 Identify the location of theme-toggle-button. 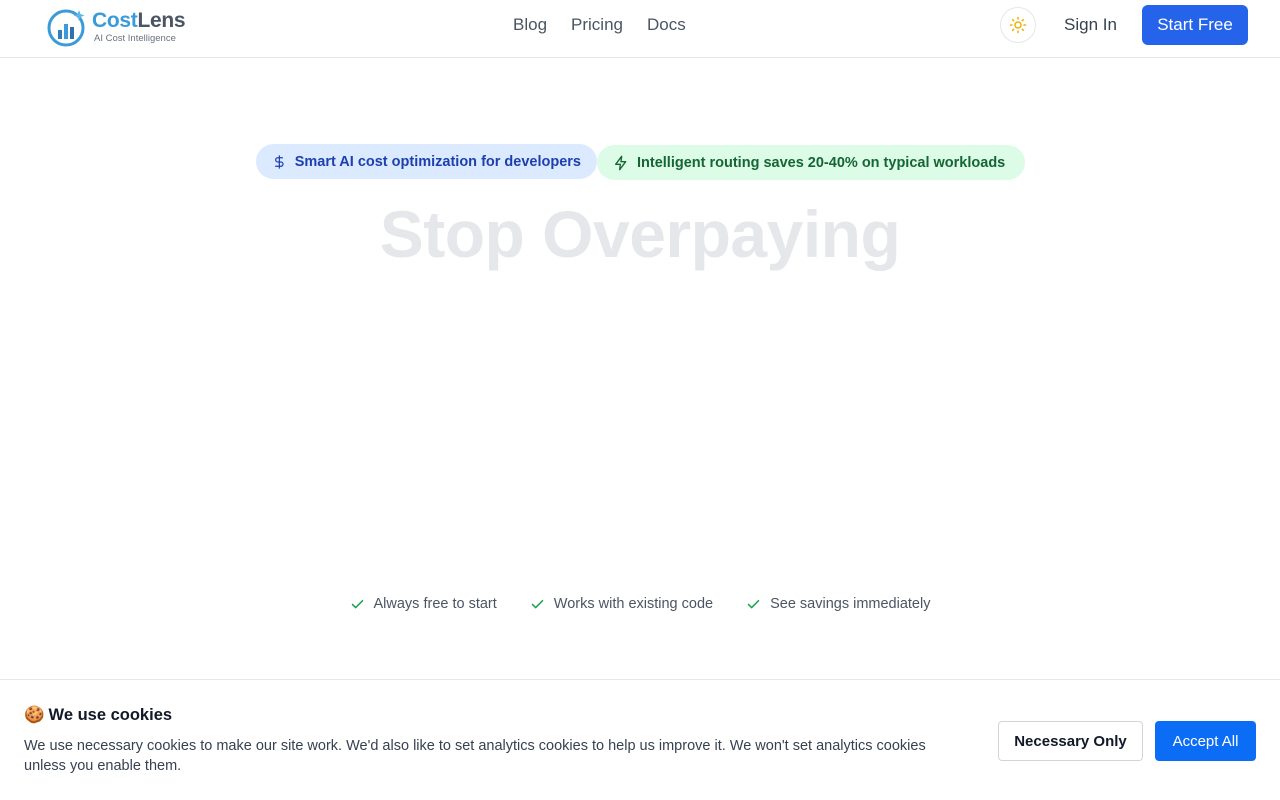
(1018, 25).